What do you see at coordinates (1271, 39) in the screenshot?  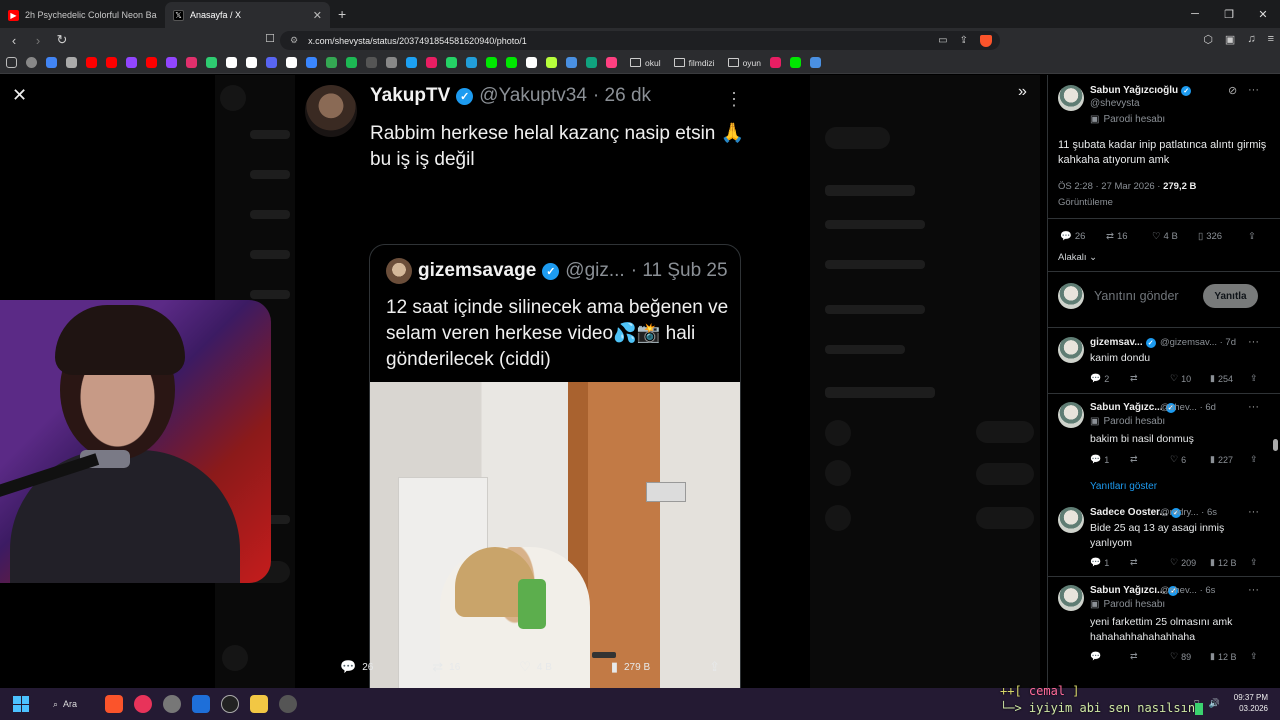 I see `menu-icon: ≡` at bounding box center [1271, 39].